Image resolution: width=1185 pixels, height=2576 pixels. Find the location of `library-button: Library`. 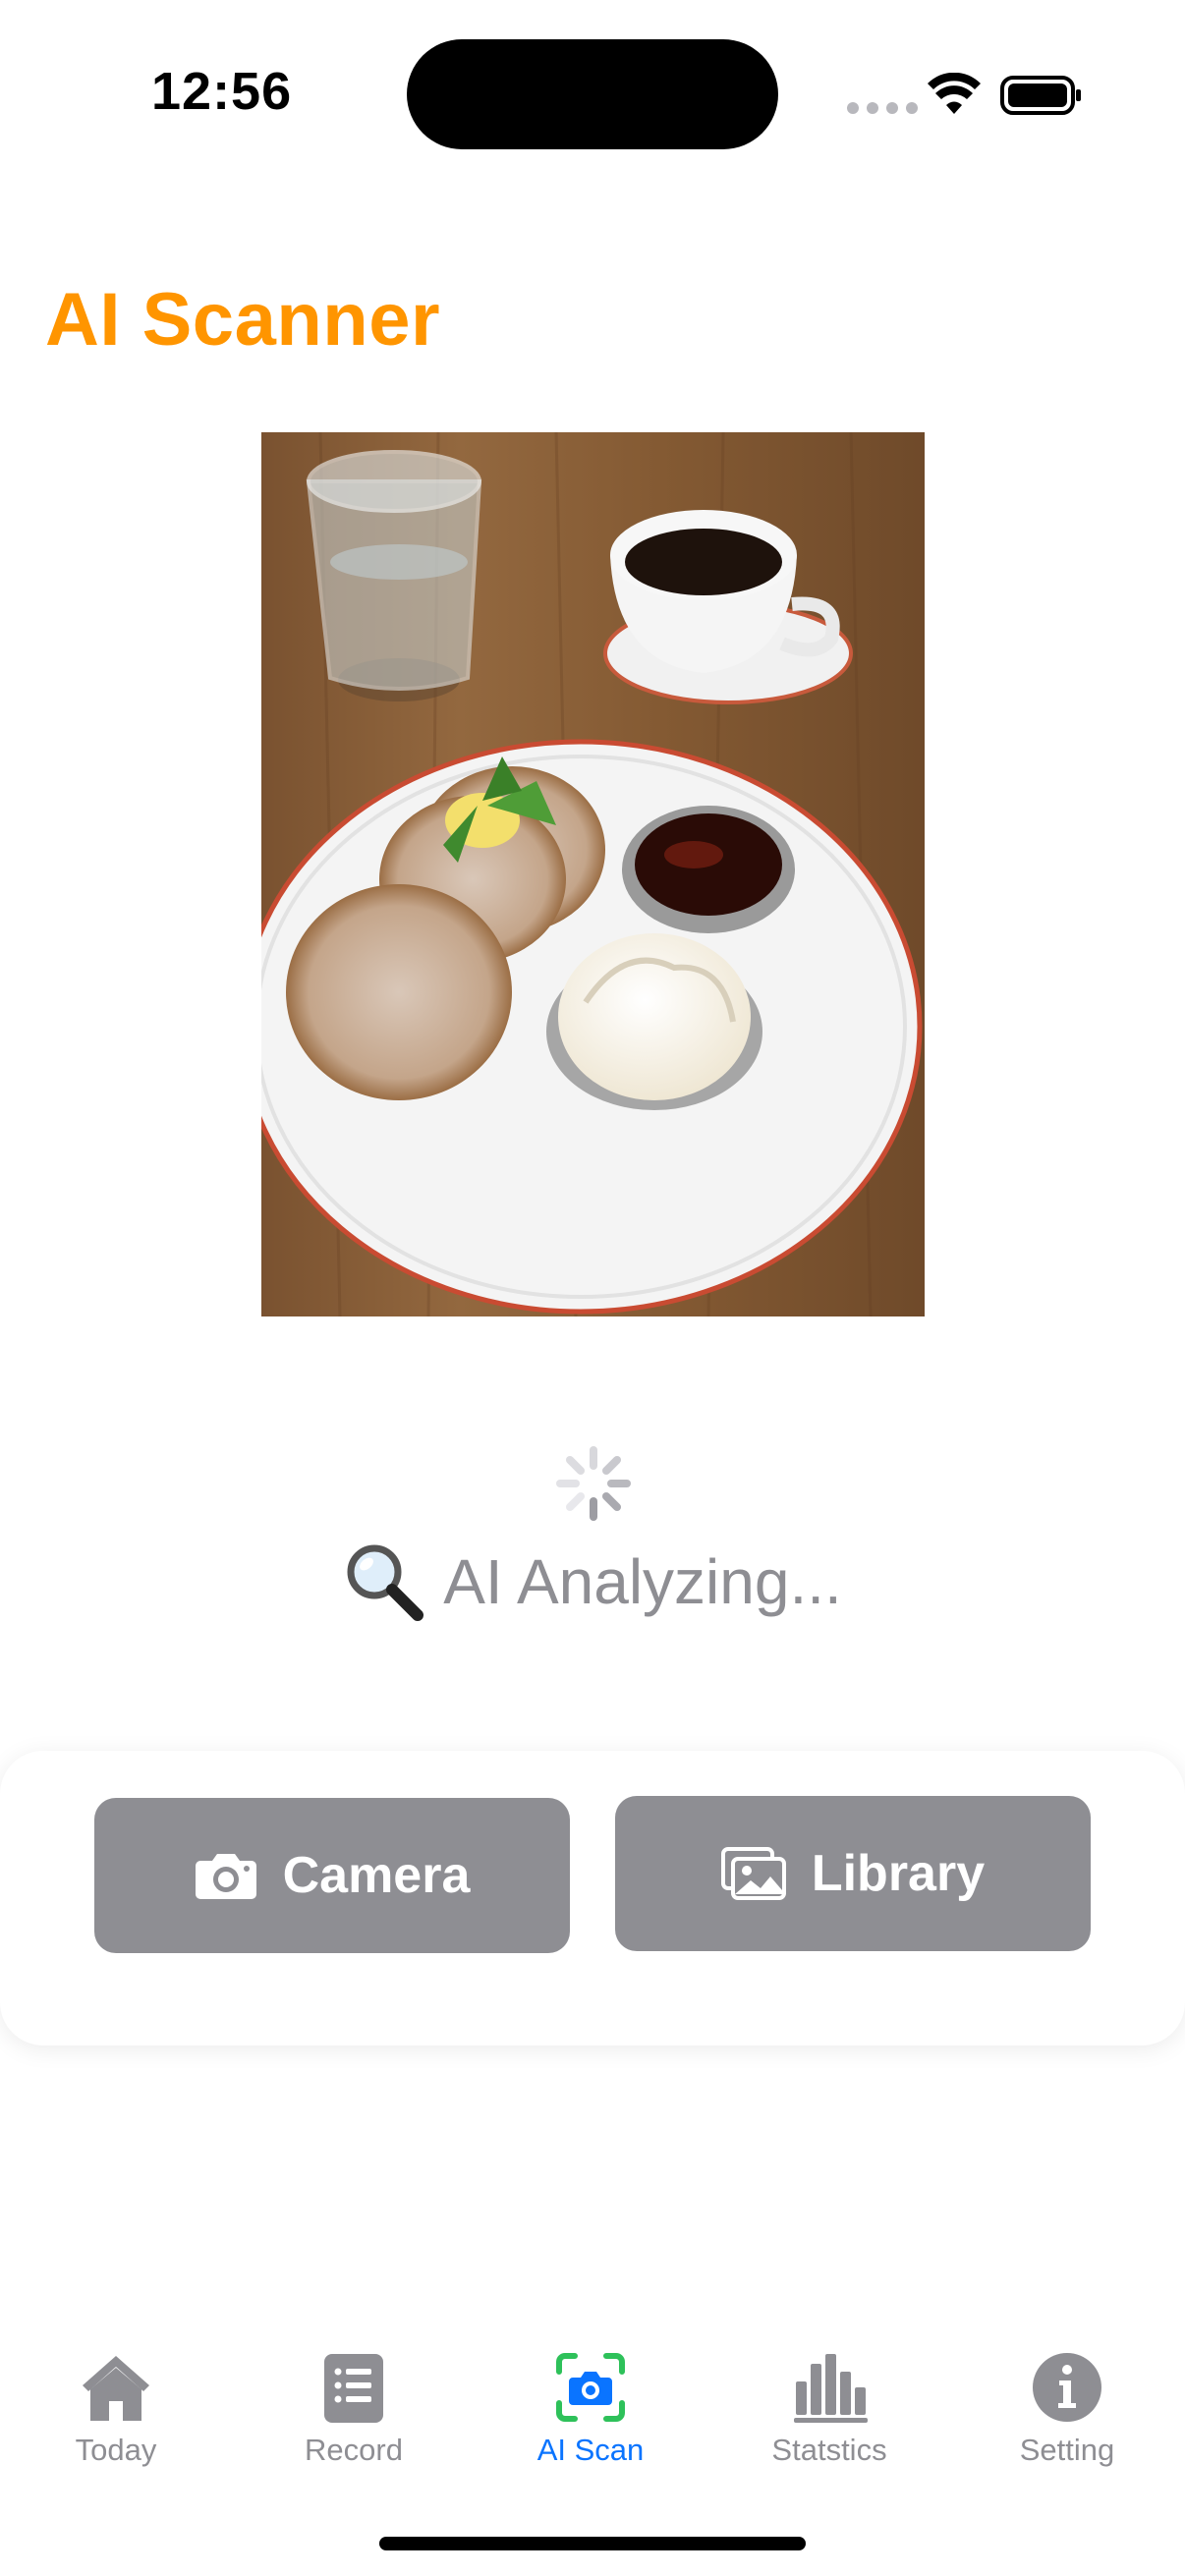

library-button: Library is located at coordinates (853, 1873).